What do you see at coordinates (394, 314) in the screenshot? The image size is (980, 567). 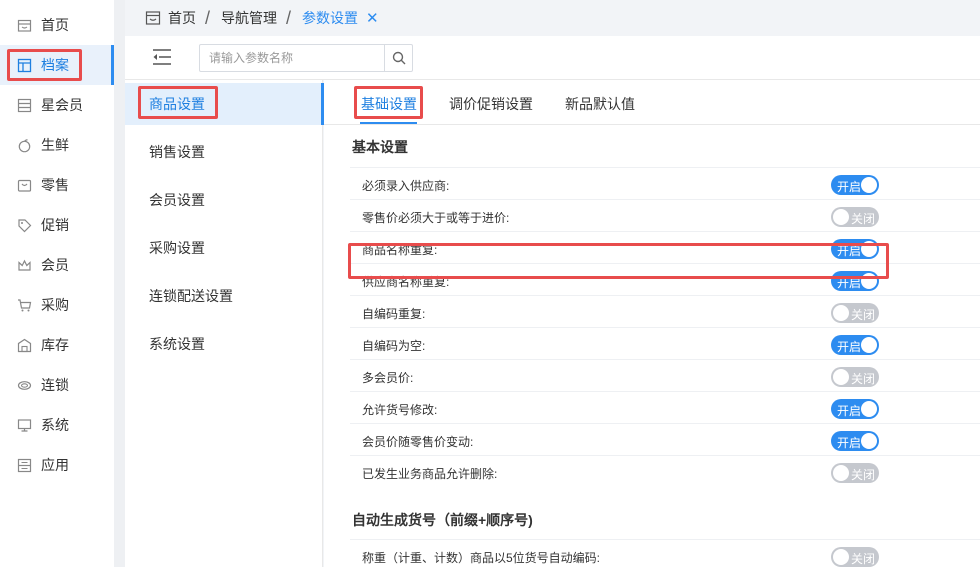 I see `setting-label: 自编码重复:` at bounding box center [394, 314].